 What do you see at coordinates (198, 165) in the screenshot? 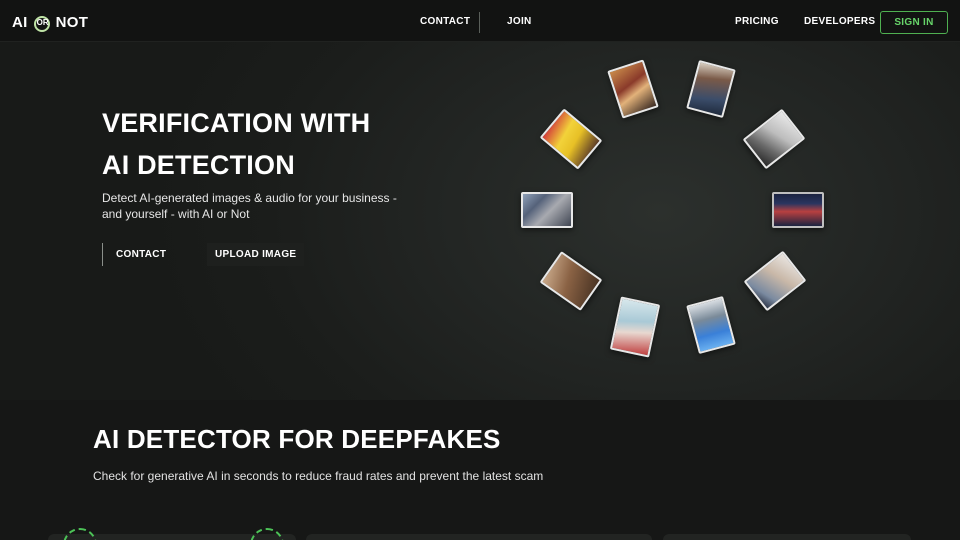
I see `hero-title-line-2: AI DETECTION` at bounding box center [198, 165].